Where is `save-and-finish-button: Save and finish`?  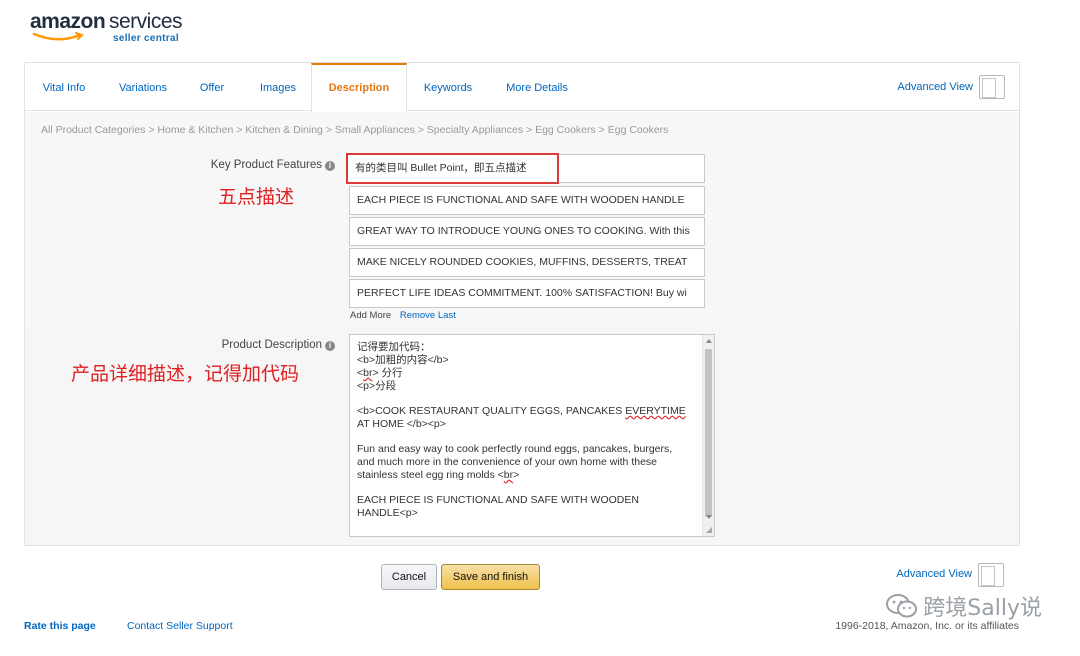 save-and-finish-button: Save and finish is located at coordinates (490, 577).